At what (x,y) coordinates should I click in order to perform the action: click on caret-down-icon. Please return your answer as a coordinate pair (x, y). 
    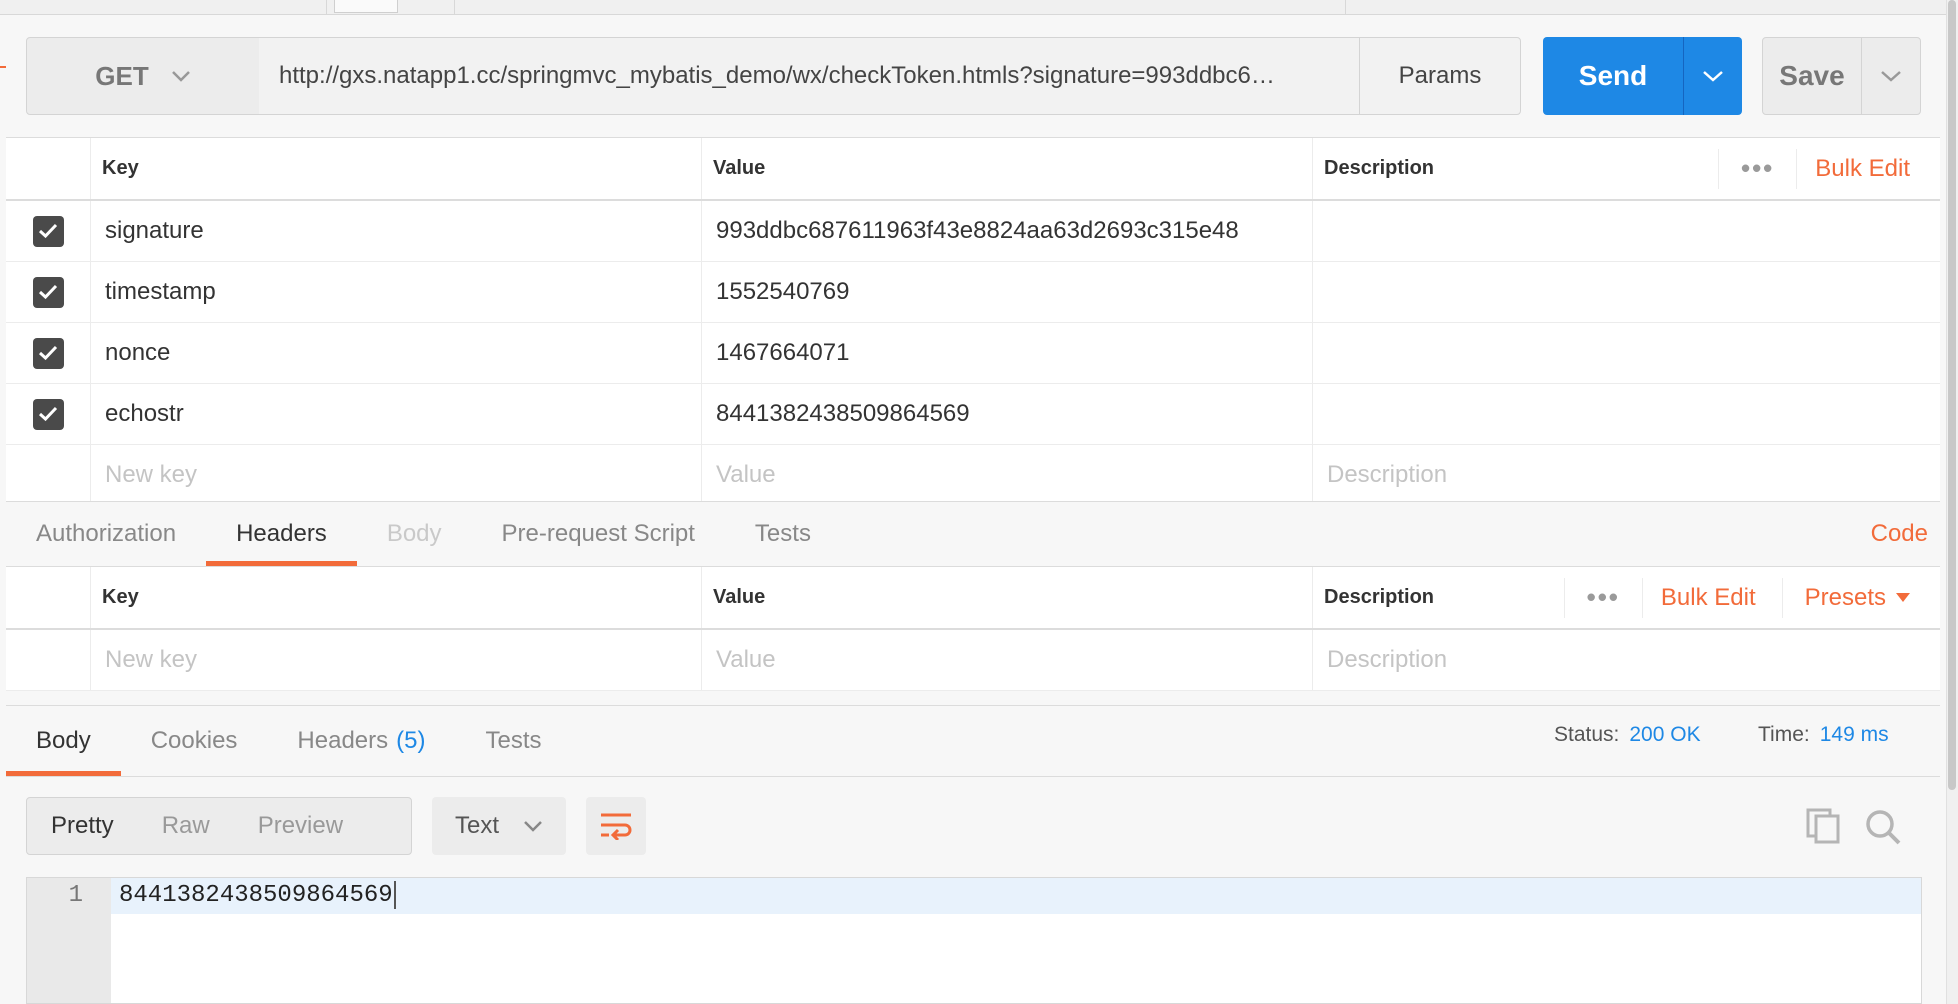
    Looking at the image, I should click on (1903, 597).